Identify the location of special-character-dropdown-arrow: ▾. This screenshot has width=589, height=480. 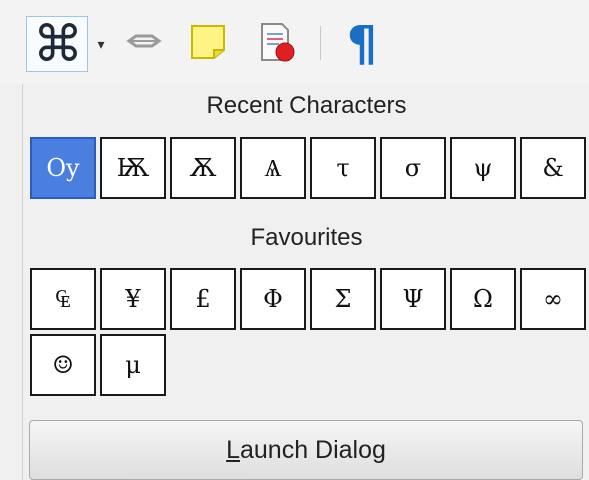
(101, 44).